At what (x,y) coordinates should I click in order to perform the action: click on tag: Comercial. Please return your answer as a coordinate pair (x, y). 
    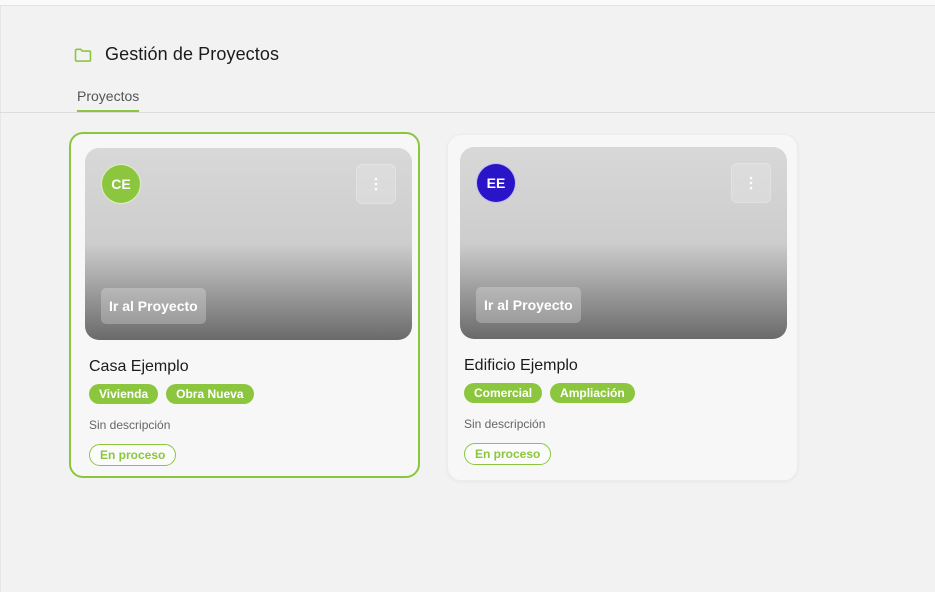
    Looking at the image, I should click on (503, 393).